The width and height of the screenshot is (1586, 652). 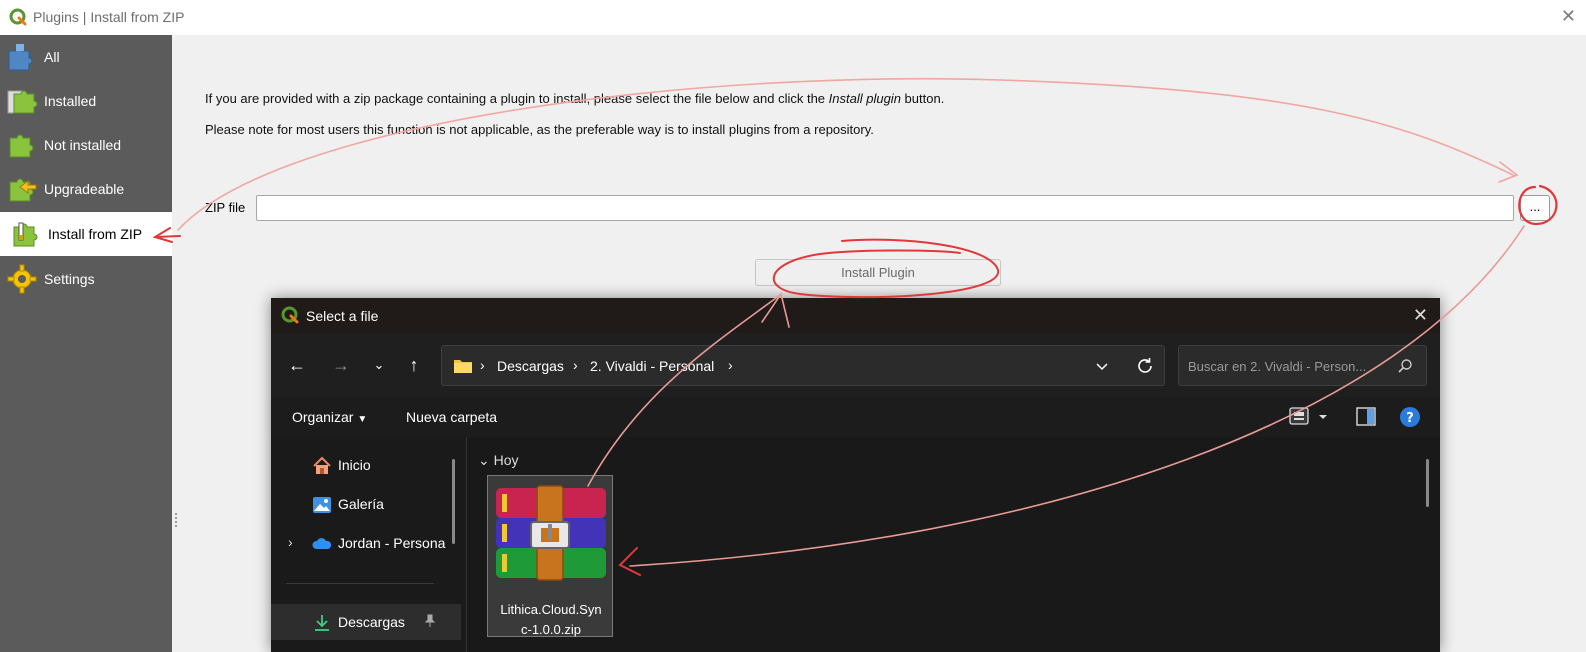 What do you see at coordinates (1145, 366) in the screenshot?
I see `refresh-icon` at bounding box center [1145, 366].